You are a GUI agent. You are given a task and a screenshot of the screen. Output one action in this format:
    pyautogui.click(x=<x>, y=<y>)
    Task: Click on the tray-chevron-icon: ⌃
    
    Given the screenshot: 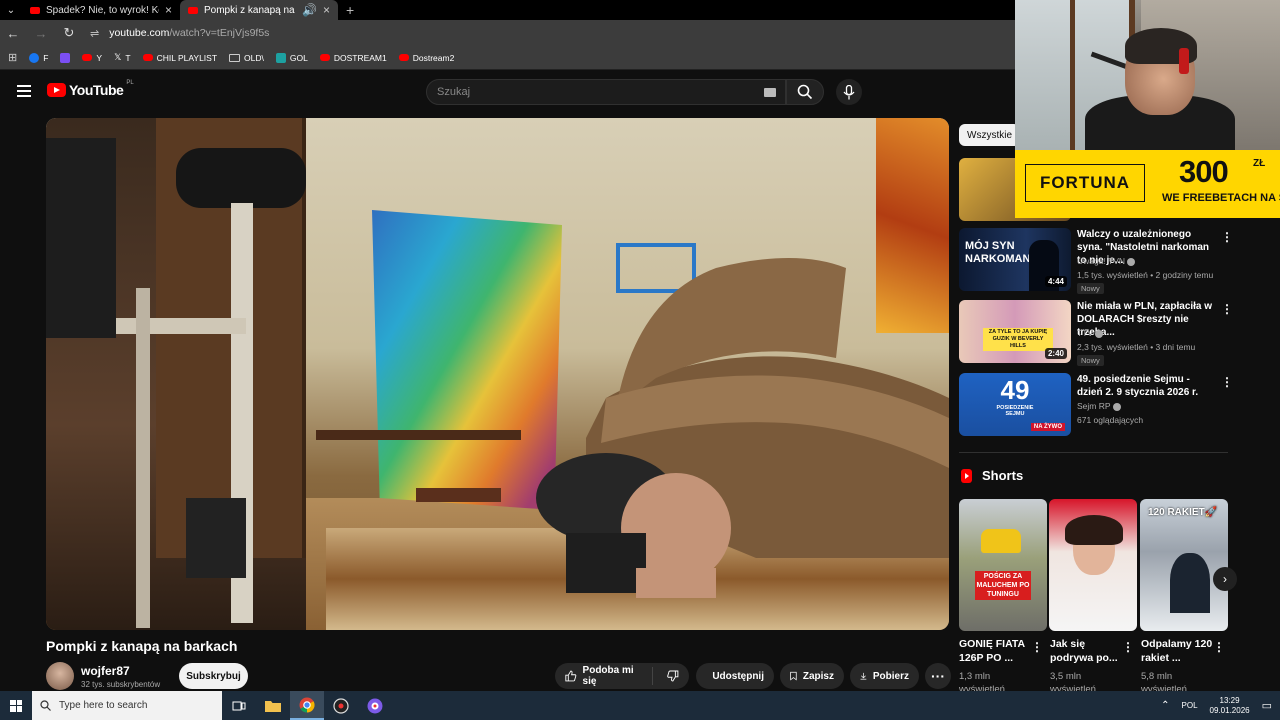 What is the action you would take?
    pyautogui.click(x=1165, y=705)
    